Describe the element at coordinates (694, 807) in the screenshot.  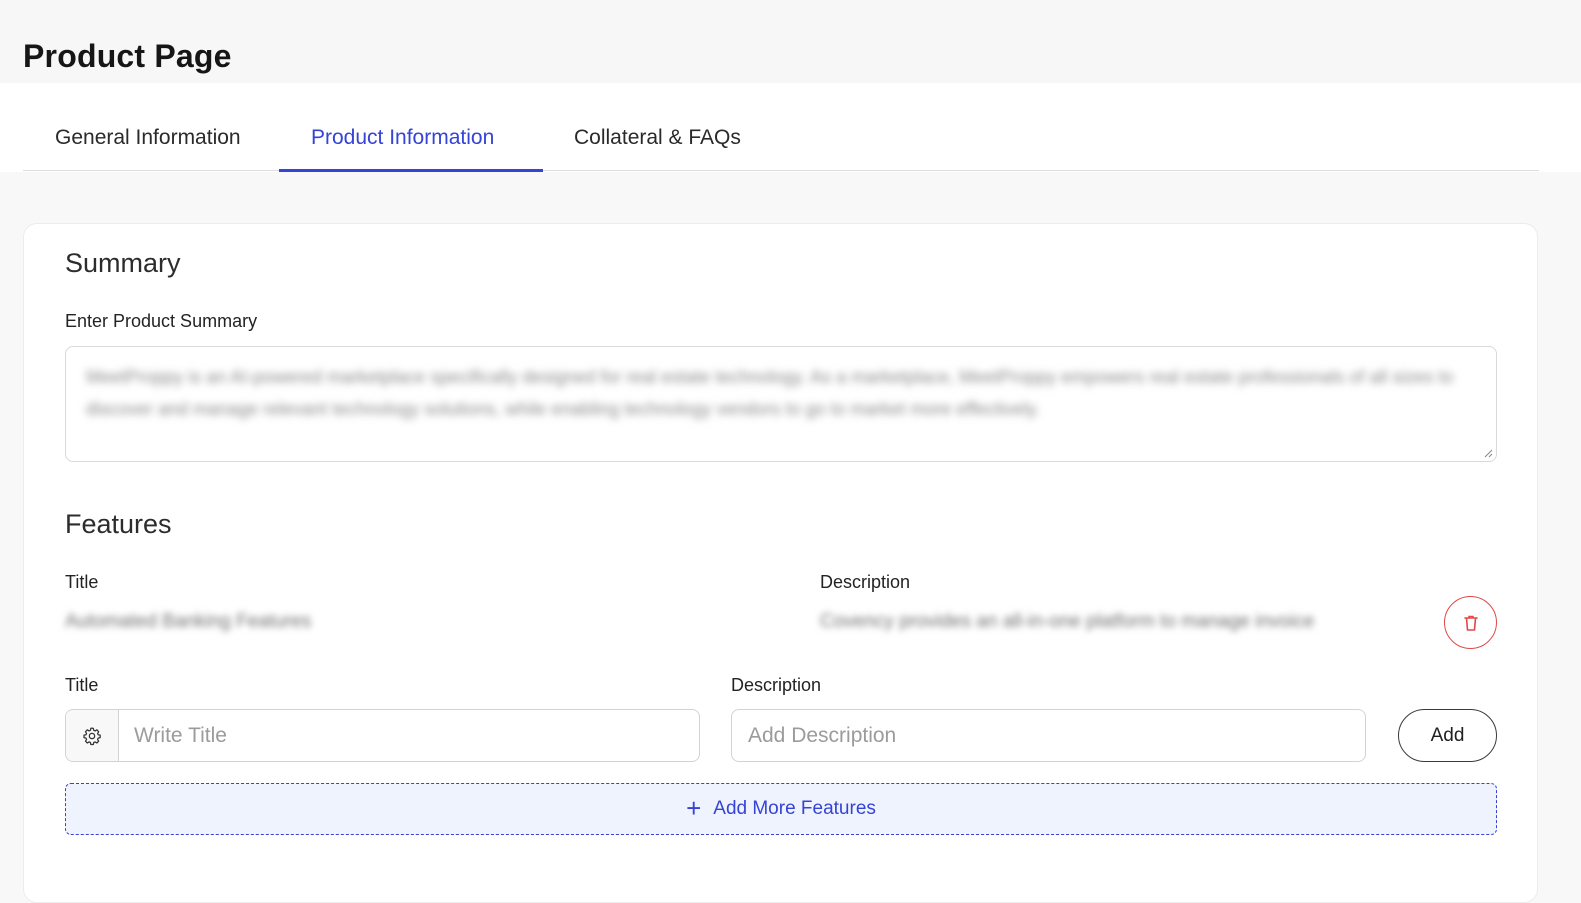
I see `plus-icon: +` at that location.